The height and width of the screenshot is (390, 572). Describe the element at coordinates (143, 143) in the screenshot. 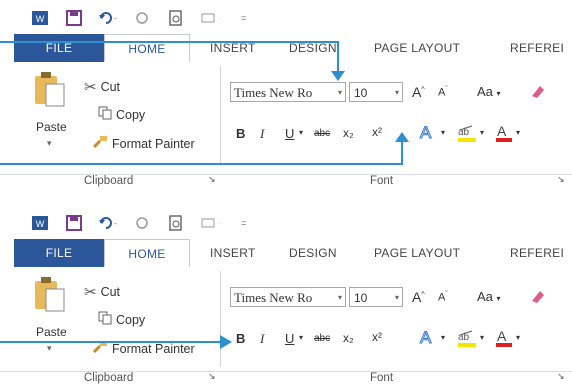

I see `format-painter-button: Format Painter` at that location.